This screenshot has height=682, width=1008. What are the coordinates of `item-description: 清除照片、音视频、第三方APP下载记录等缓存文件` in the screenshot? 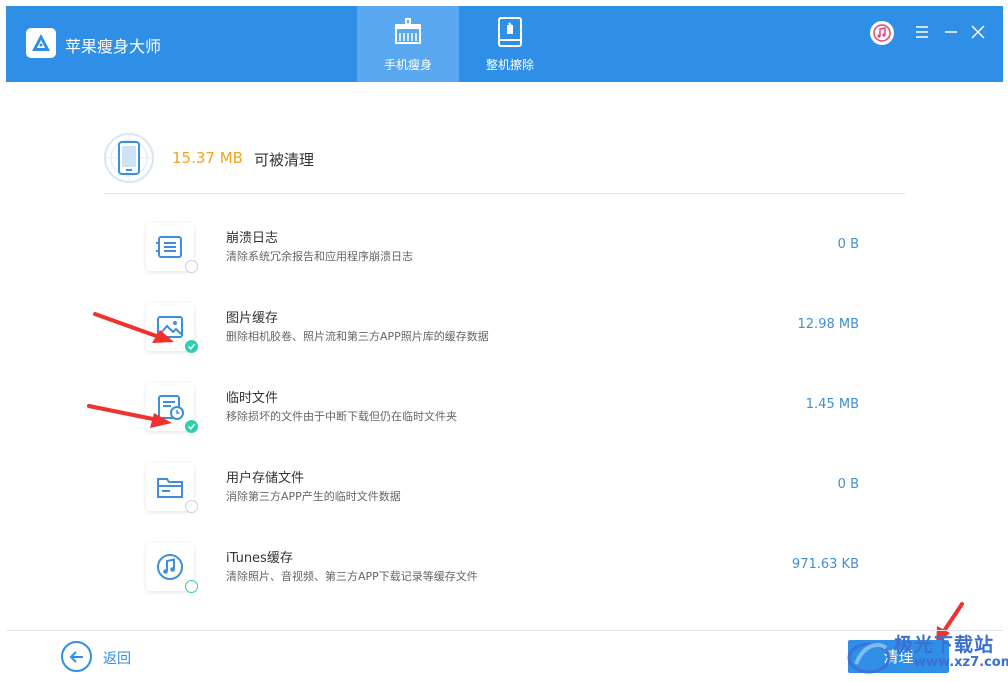 It's located at (352, 576).